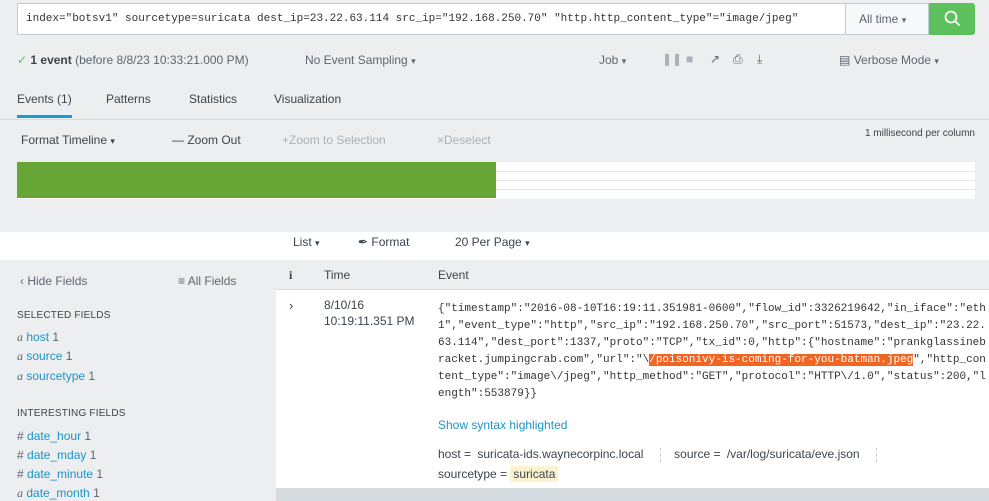  What do you see at coordinates (162, 60) in the screenshot?
I see `event-before-time: (before 8/8/23 10:33:21.000 PM)` at bounding box center [162, 60].